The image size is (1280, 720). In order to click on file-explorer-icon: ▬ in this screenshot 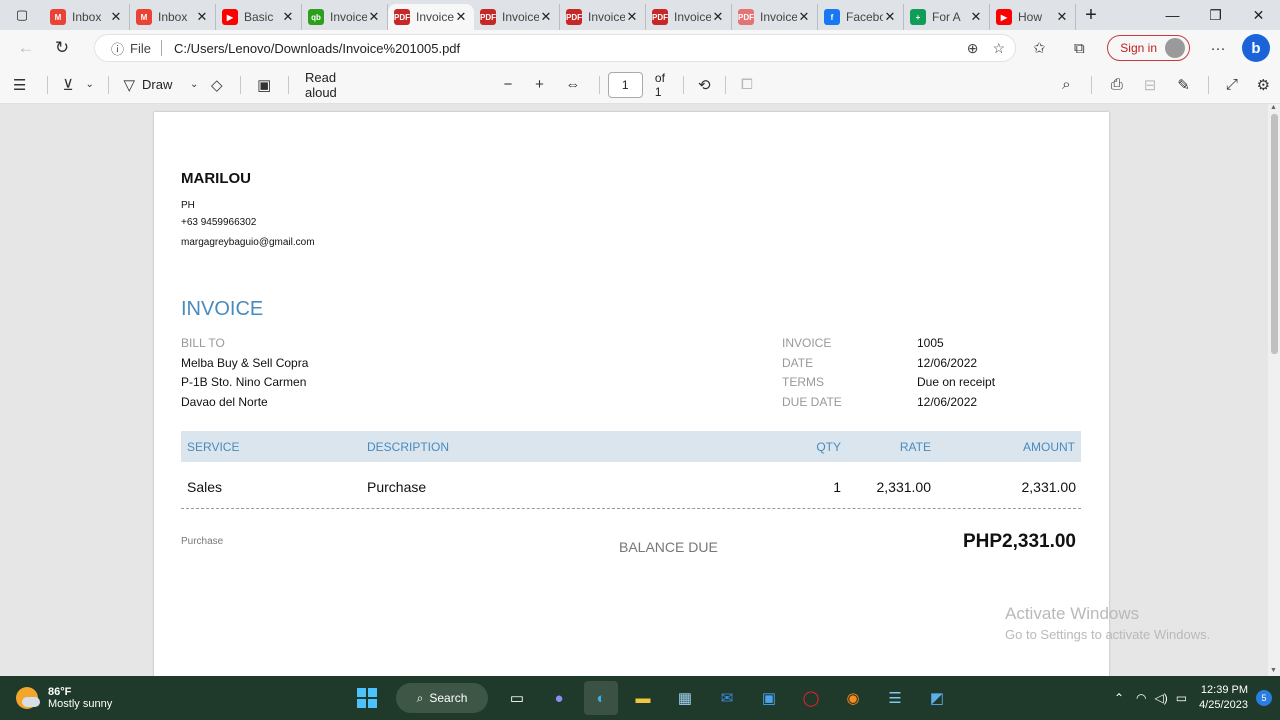, I will do `click(643, 698)`.